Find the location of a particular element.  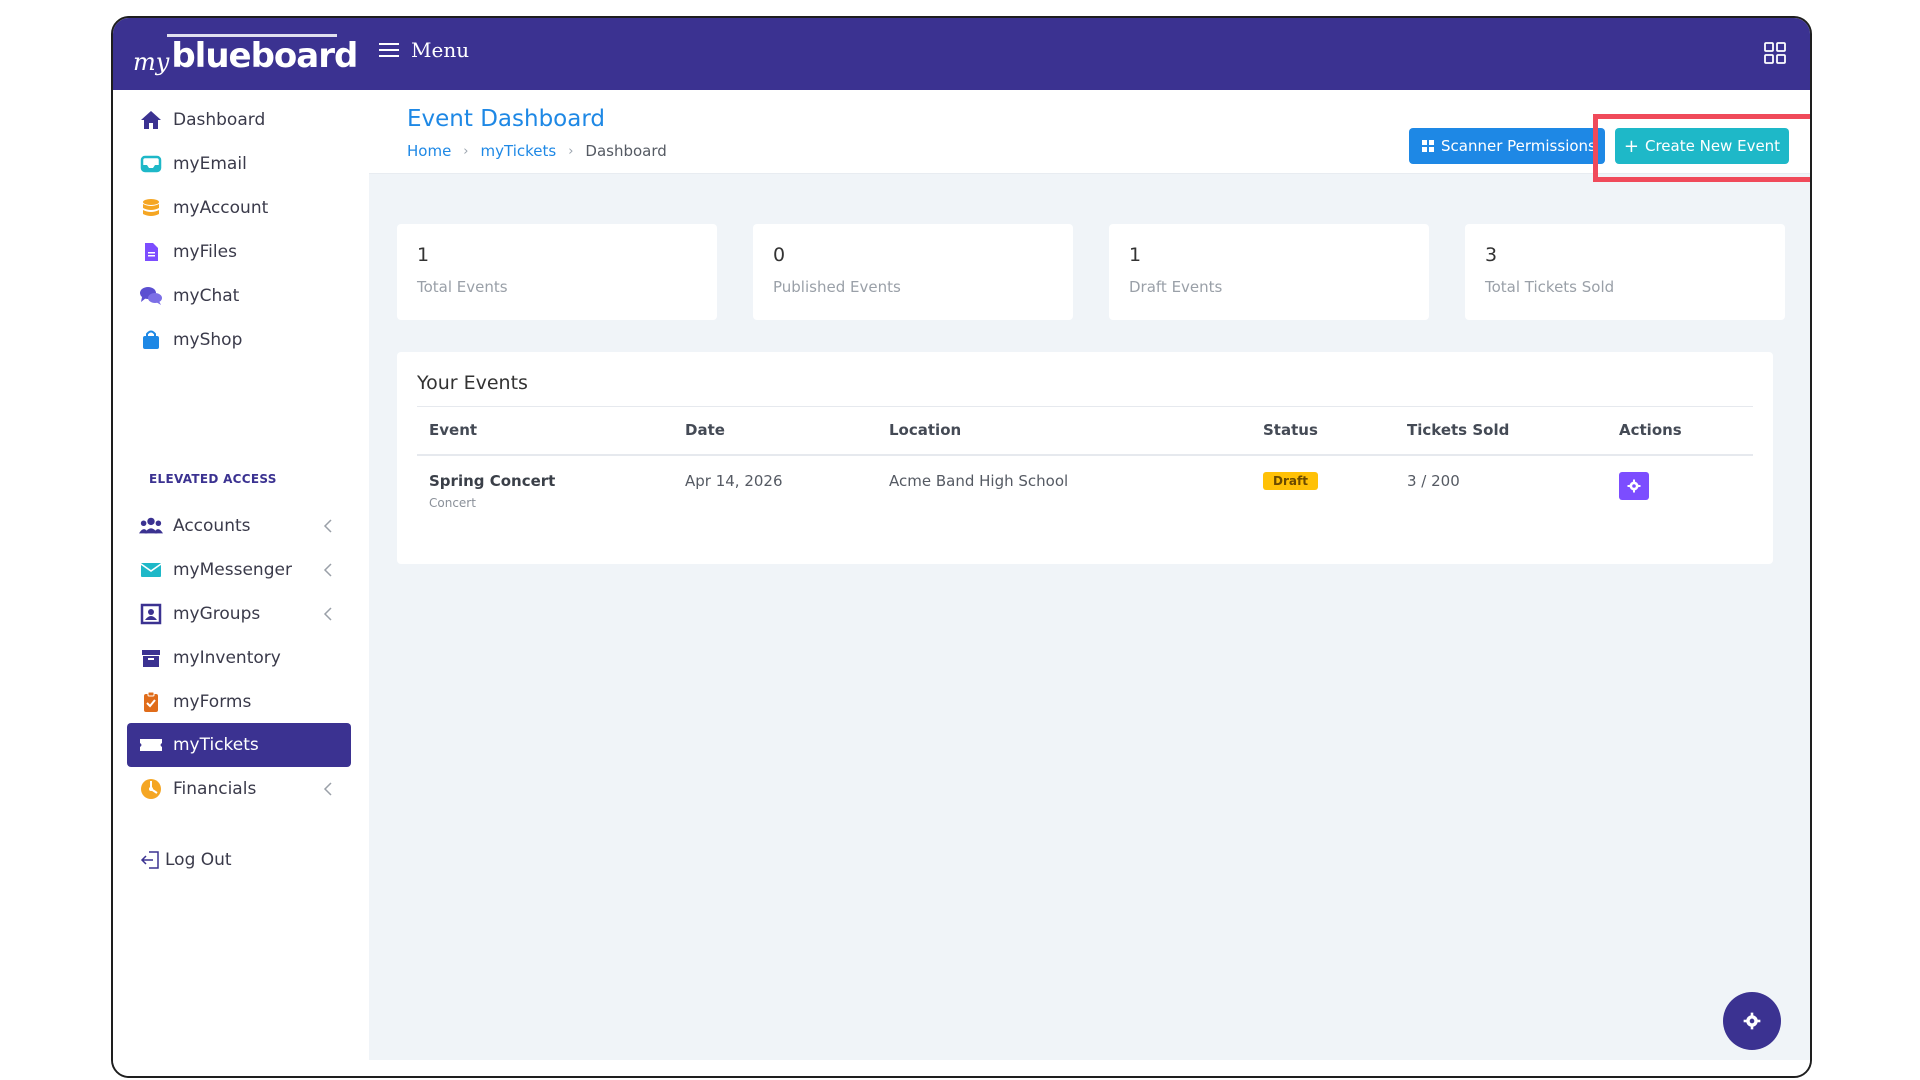

sidebar-item-label: myGroups is located at coordinates (217, 614).